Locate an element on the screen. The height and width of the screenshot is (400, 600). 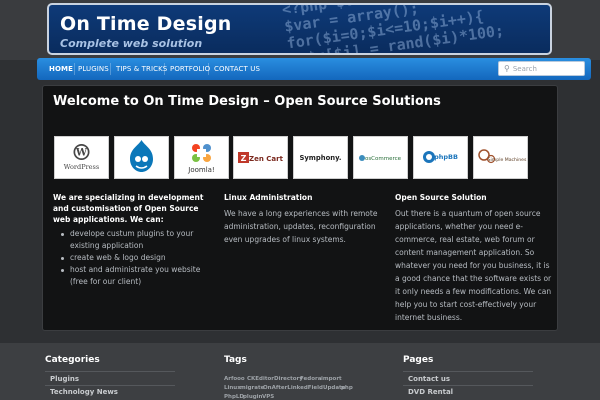
logo-symphony-label: Symphony. is located at coordinates (320, 158).